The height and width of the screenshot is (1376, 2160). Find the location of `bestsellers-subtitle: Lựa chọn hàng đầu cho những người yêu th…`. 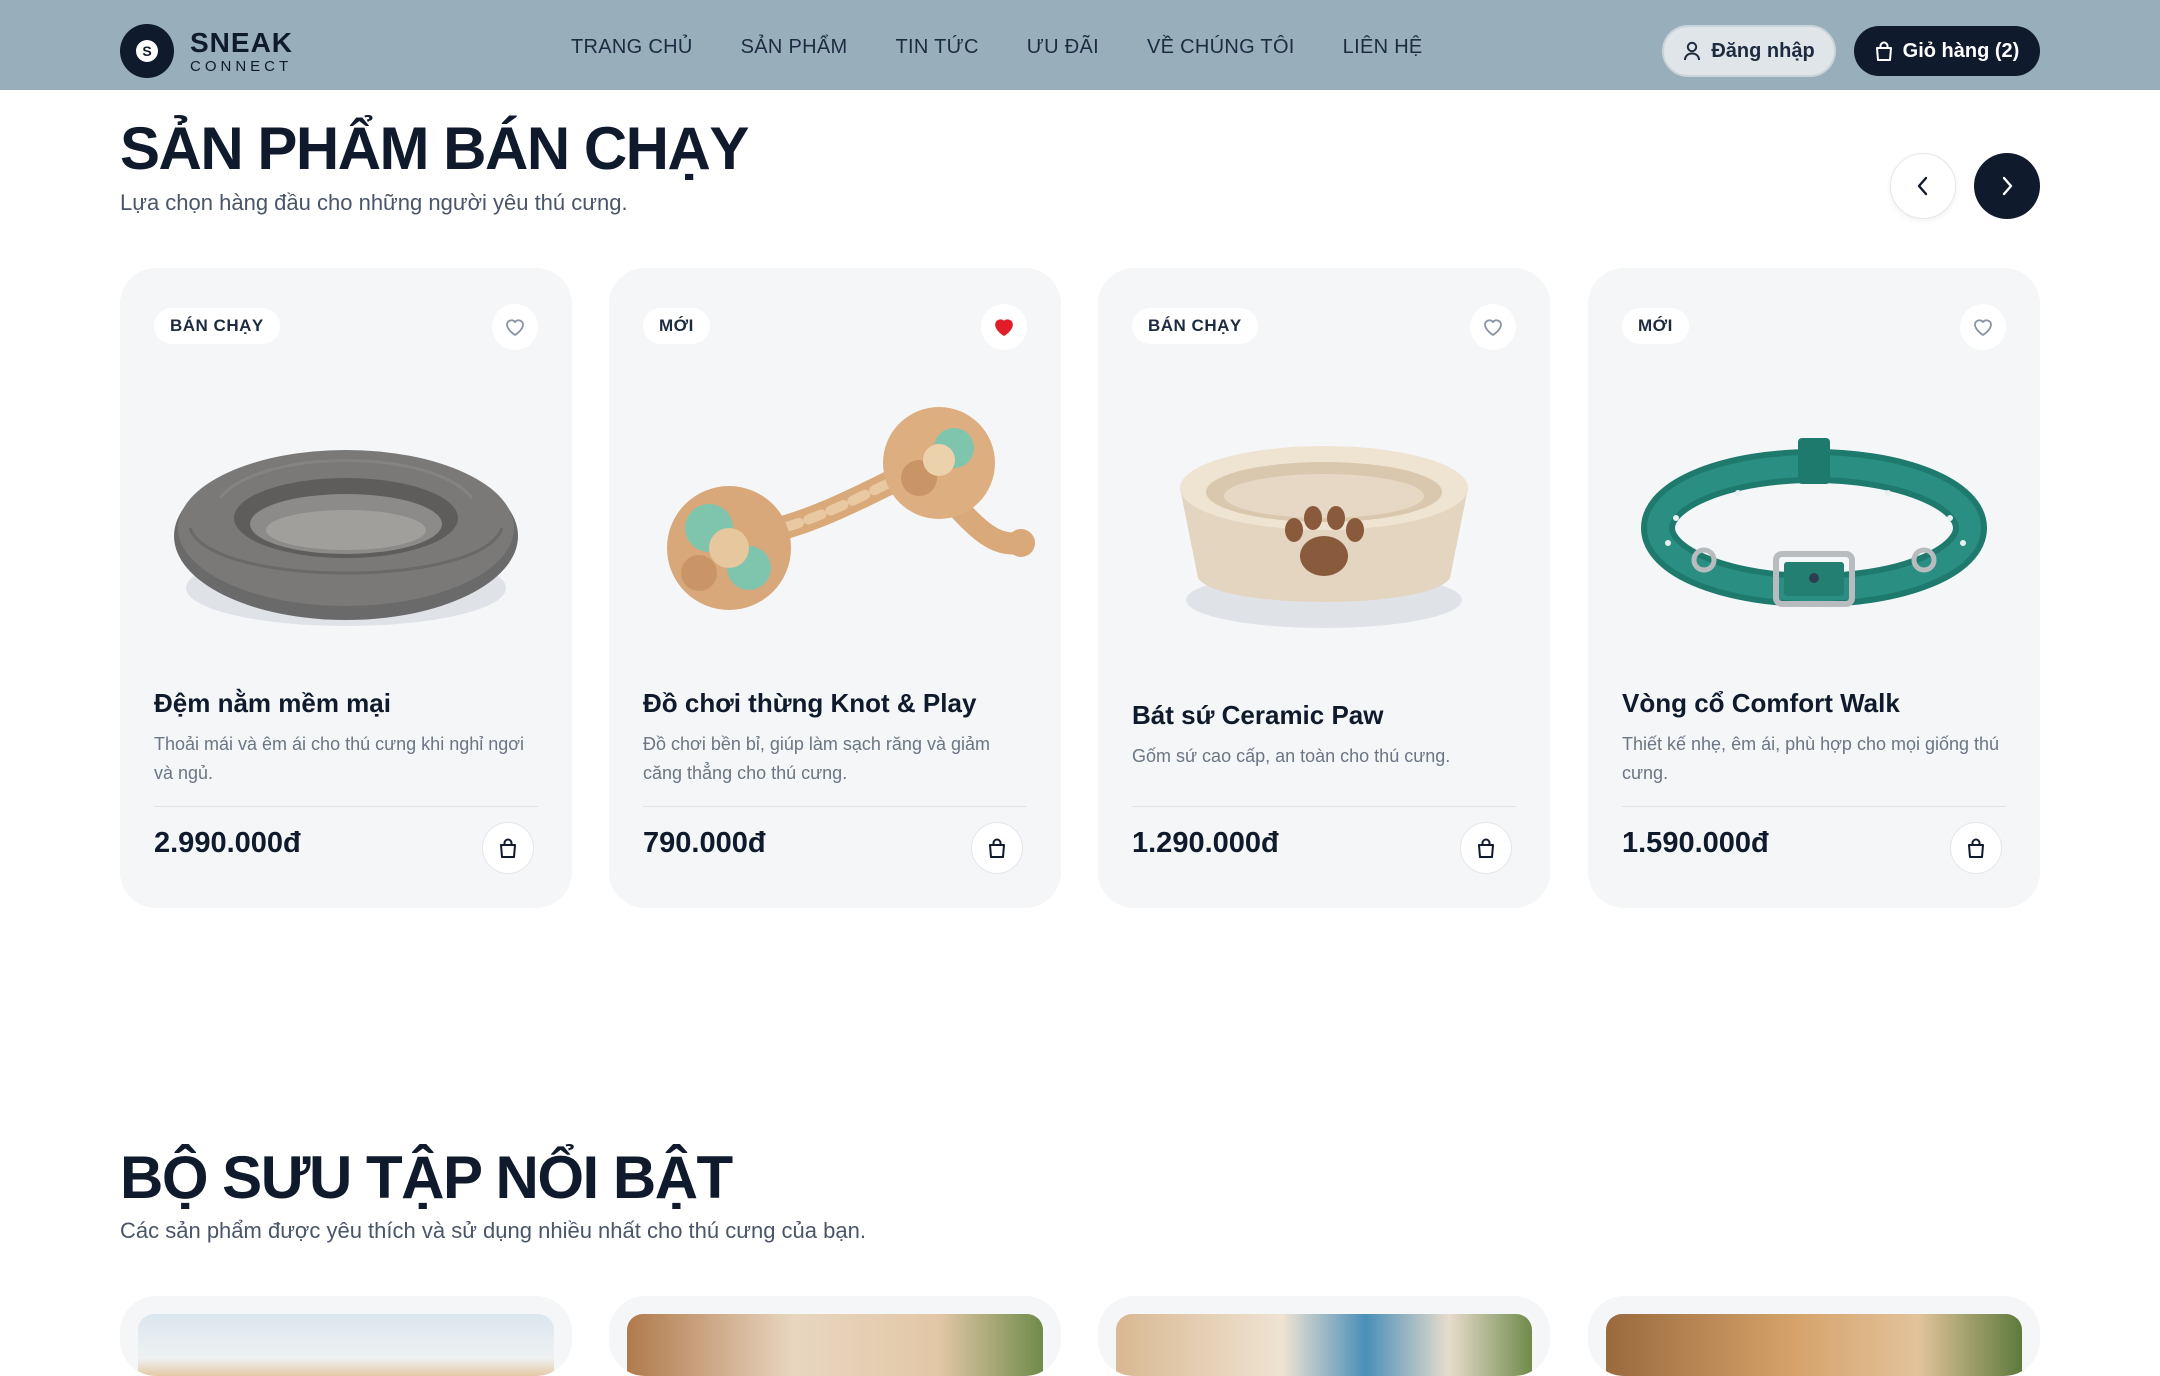

bestsellers-subtitle: Lựa chọn hàng đầu cho những người yêu th… is located at coordinates (374, 202).